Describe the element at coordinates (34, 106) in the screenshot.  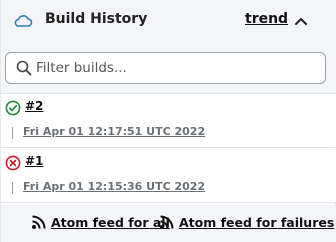
I see `build-number-link: #2` at that location.